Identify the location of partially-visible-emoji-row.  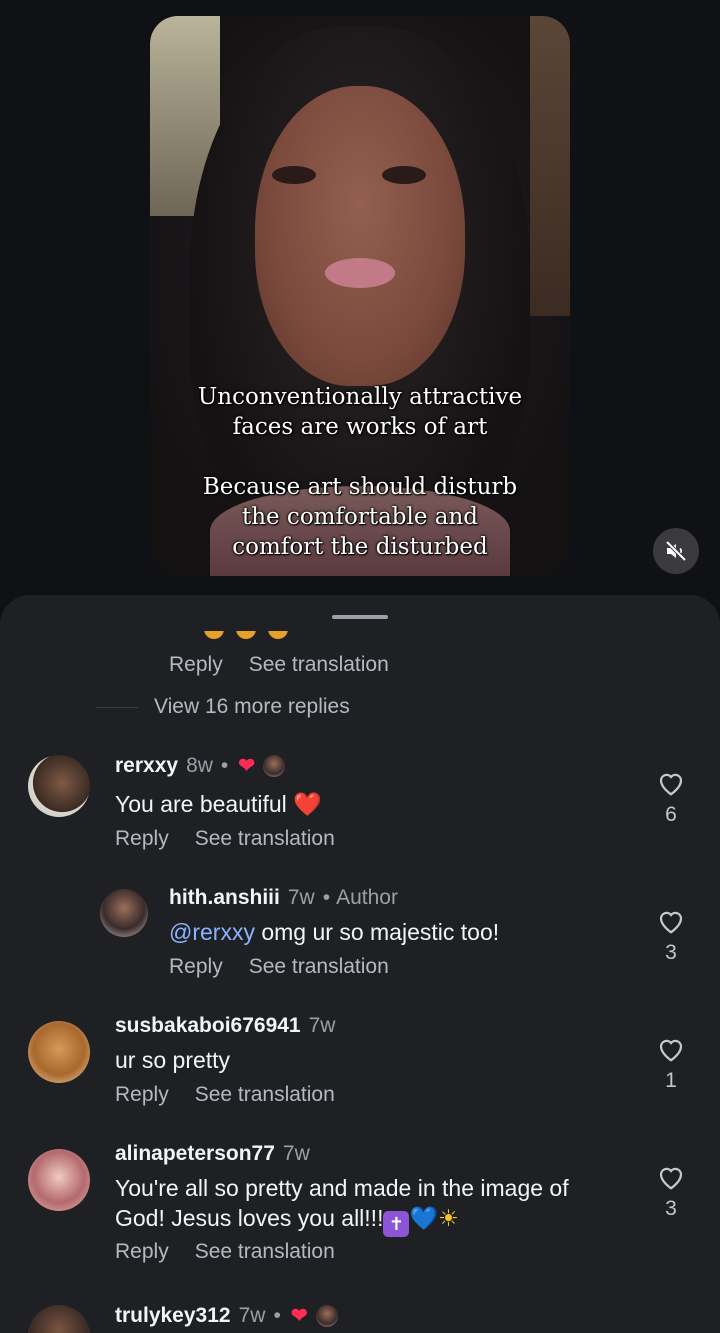
(259, 637).